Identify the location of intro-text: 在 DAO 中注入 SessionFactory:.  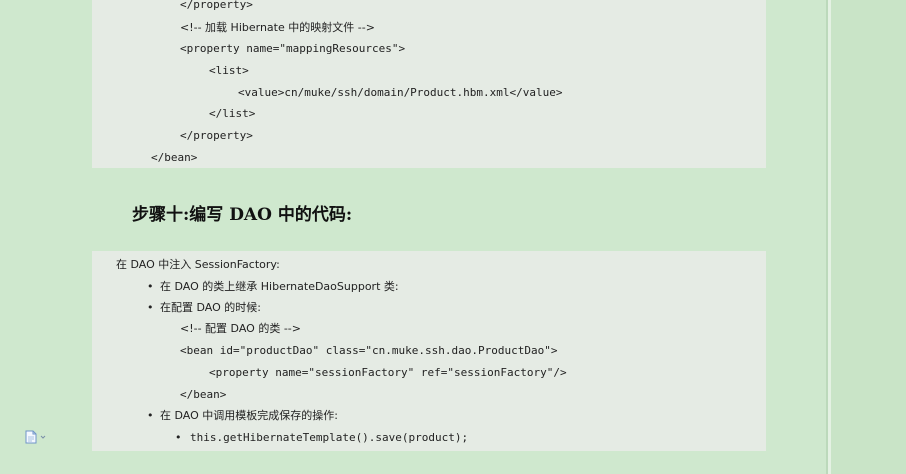
(198, 264).